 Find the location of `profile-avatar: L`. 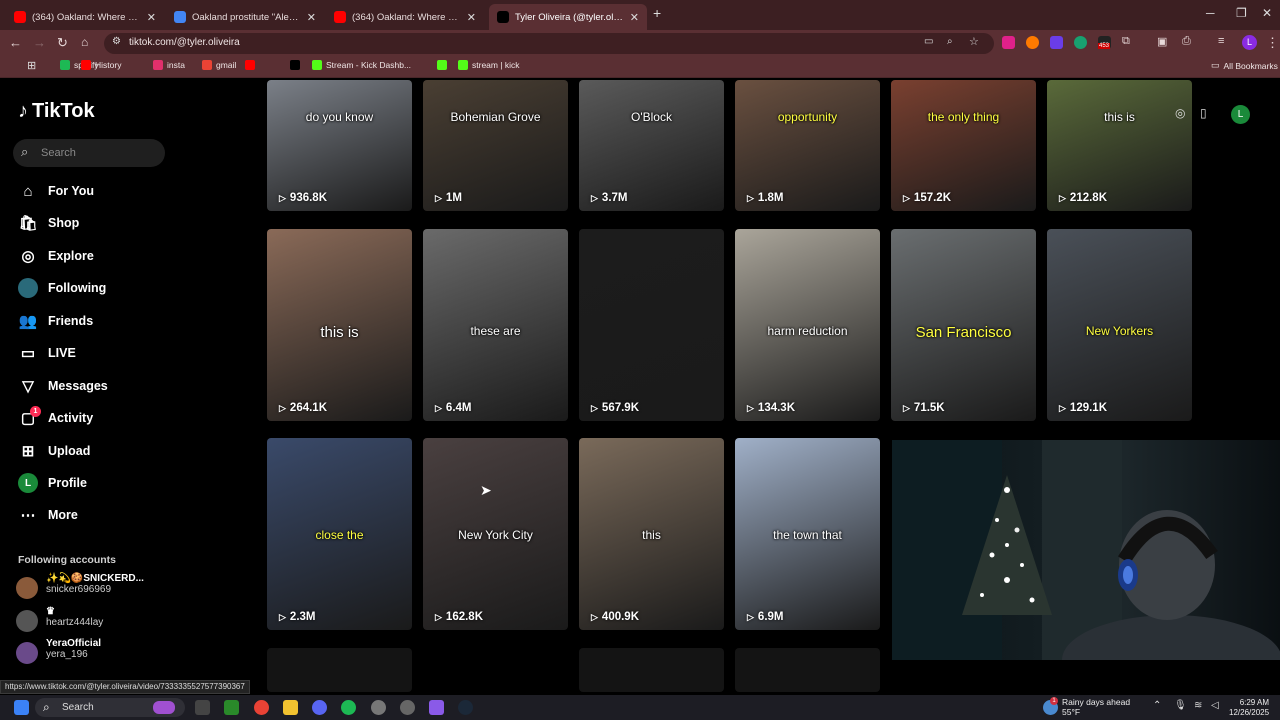

profile-avatar: L is located at coordinates (1249, 42).